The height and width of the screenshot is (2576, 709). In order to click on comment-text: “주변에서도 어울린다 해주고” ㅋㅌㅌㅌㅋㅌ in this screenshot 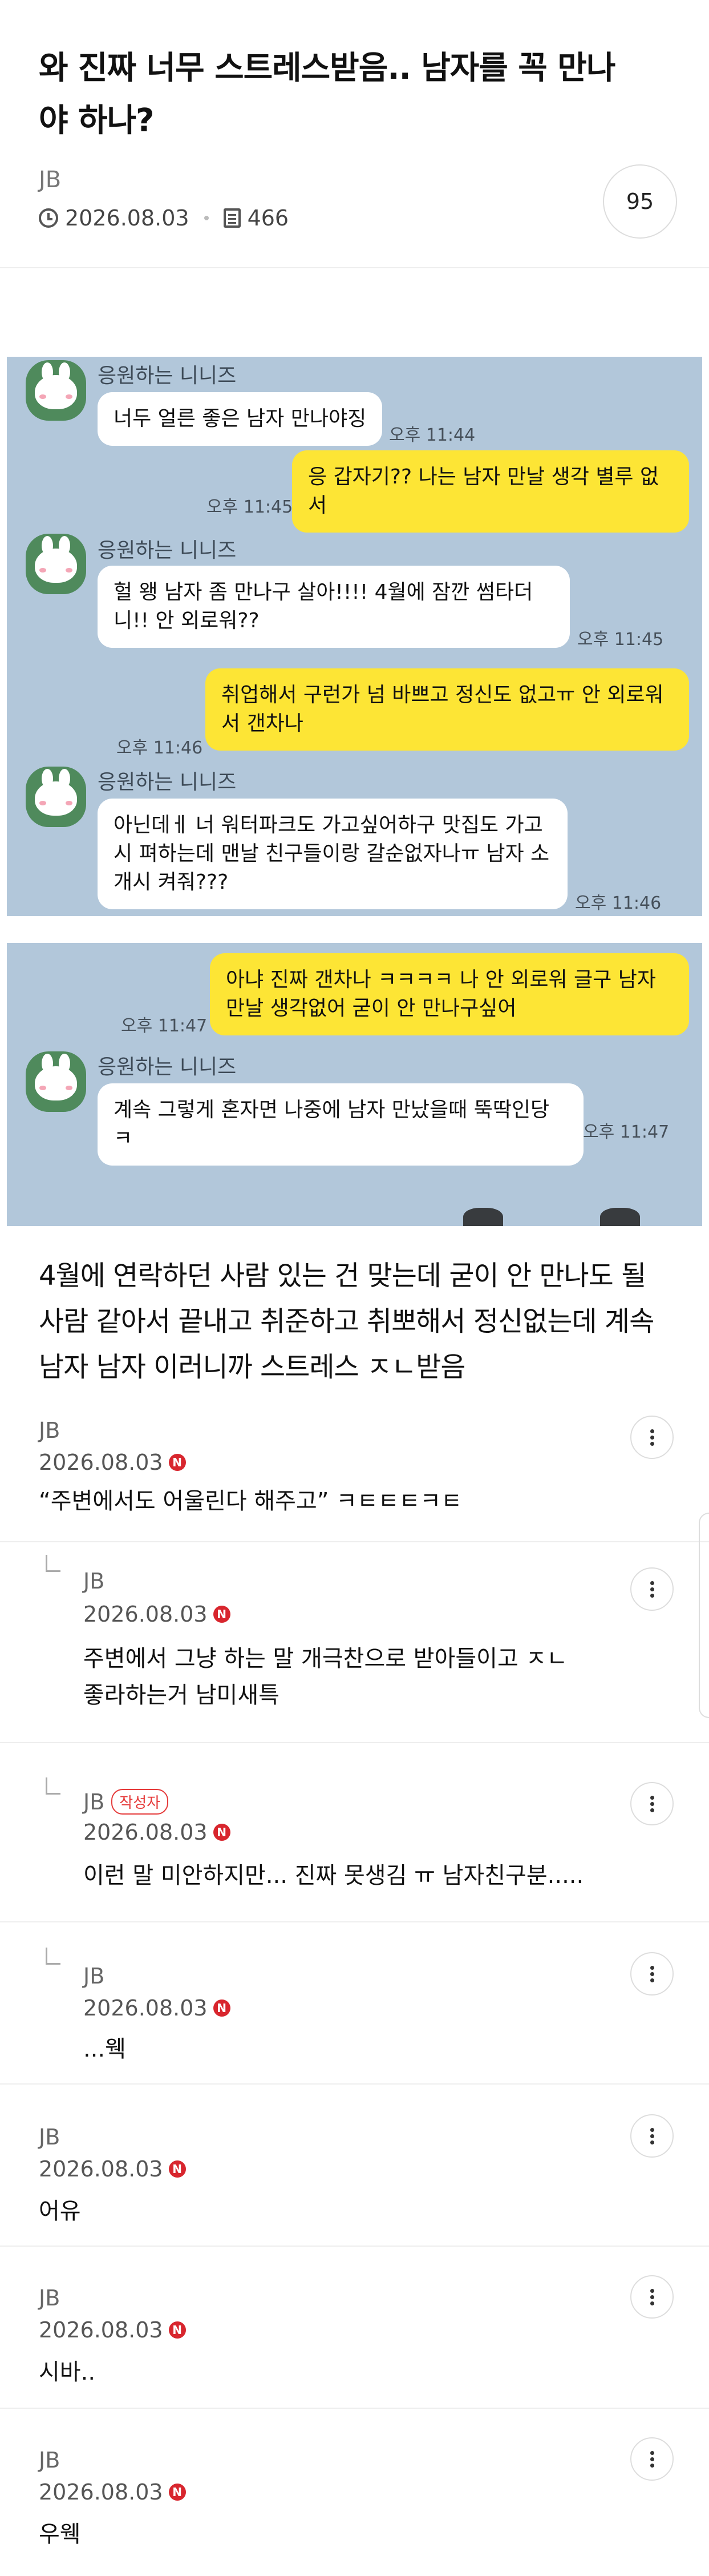, I will do `click(250, 1501)`.